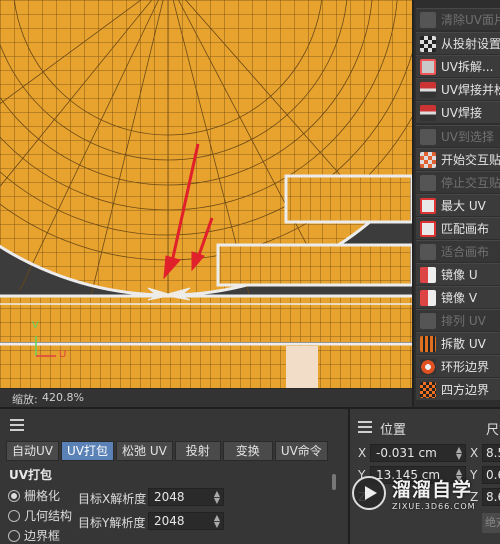  I want to click on uv-to-selection-icon, so click(428, 136).